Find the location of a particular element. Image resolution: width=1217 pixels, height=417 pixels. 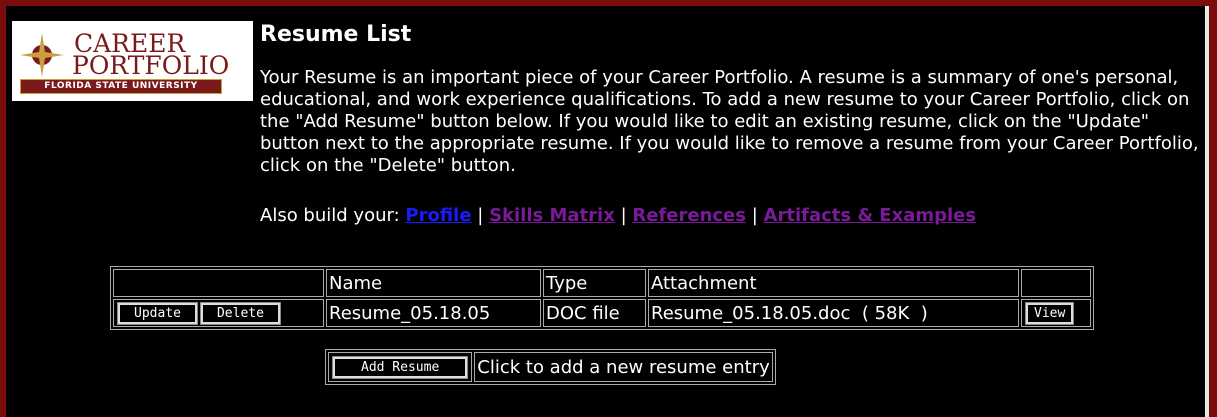

attachment-header: Attachment is located at coordinates (833, 283).